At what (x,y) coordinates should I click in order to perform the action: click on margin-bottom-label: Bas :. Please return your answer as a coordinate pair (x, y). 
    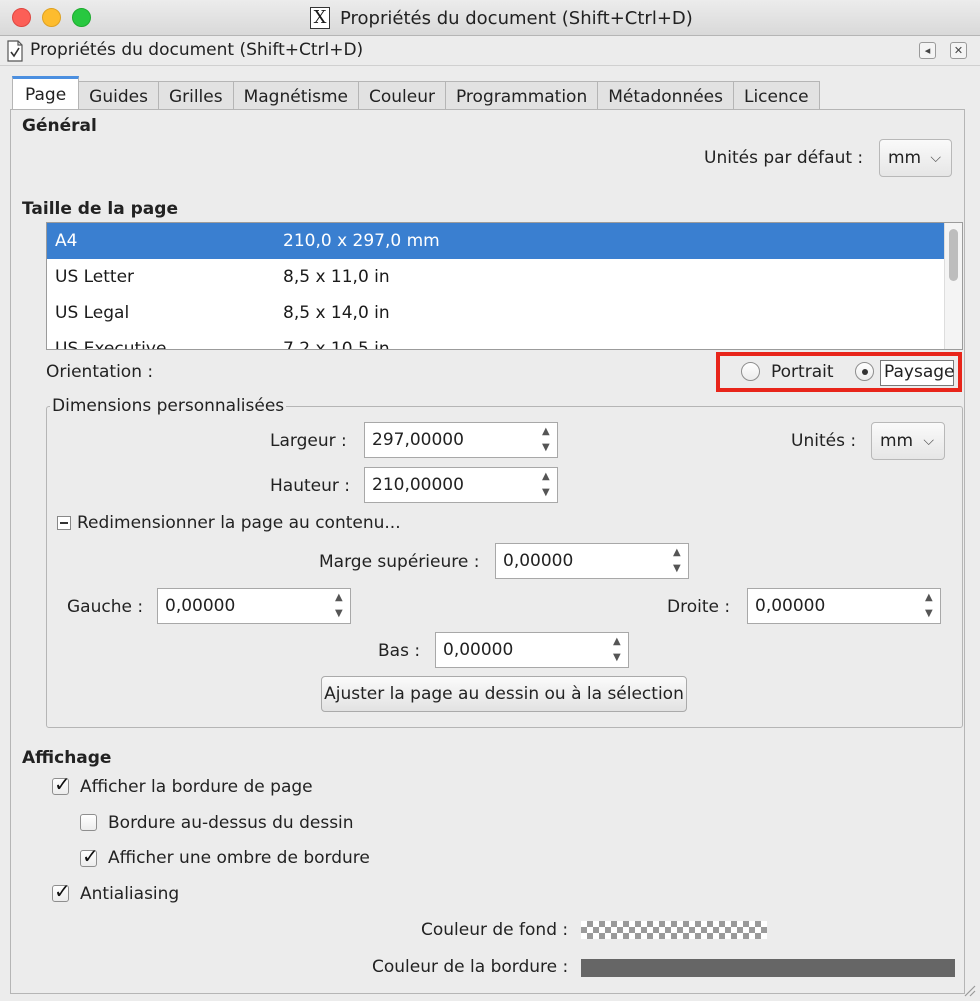
    Looking at the image, I should click on (399, 651).